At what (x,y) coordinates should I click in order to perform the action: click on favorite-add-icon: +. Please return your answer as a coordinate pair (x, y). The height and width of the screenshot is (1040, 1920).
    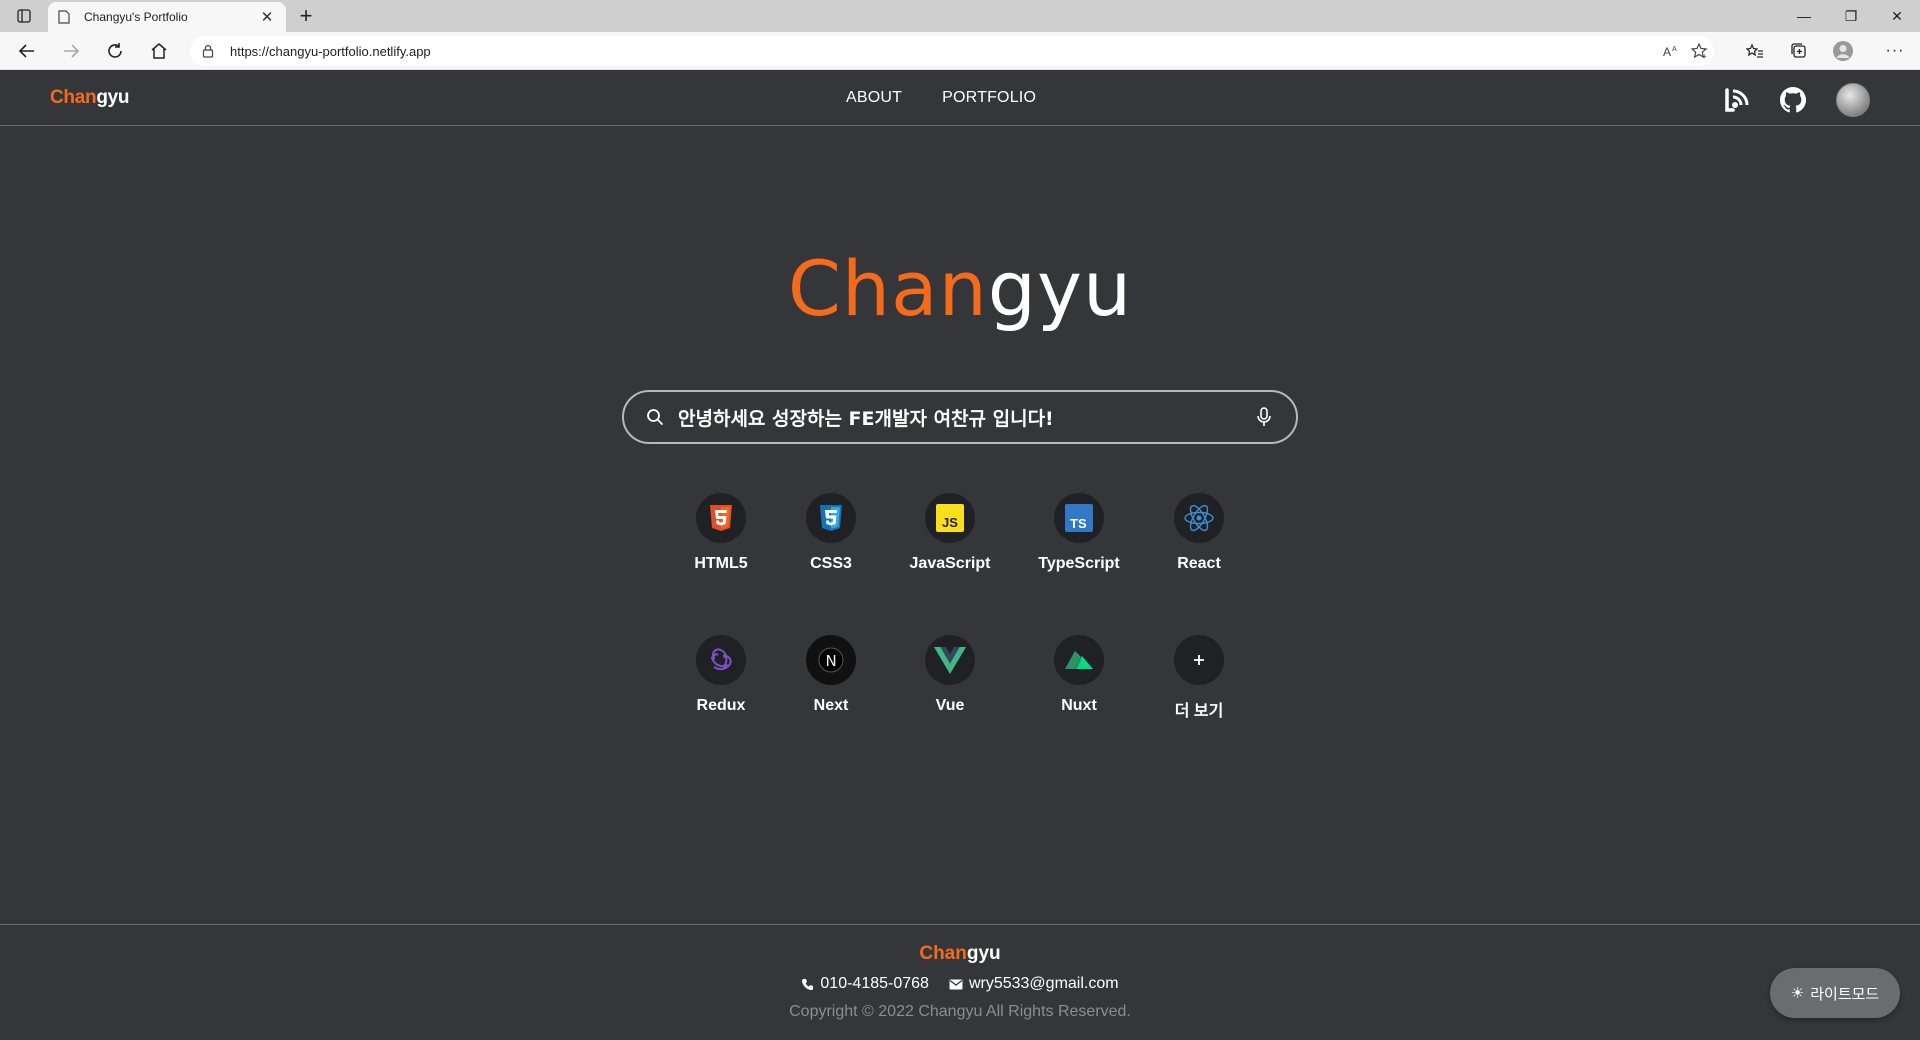
    Looking at the image, I should click on (1700, 51).